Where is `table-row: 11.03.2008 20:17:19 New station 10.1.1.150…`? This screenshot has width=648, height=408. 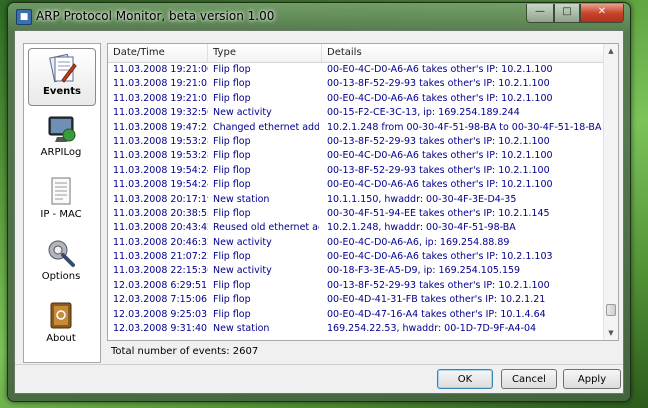 table-row: 11.03.2008 20:17:19 New station 10.1.1.150… is located at coordinates (356, 200).